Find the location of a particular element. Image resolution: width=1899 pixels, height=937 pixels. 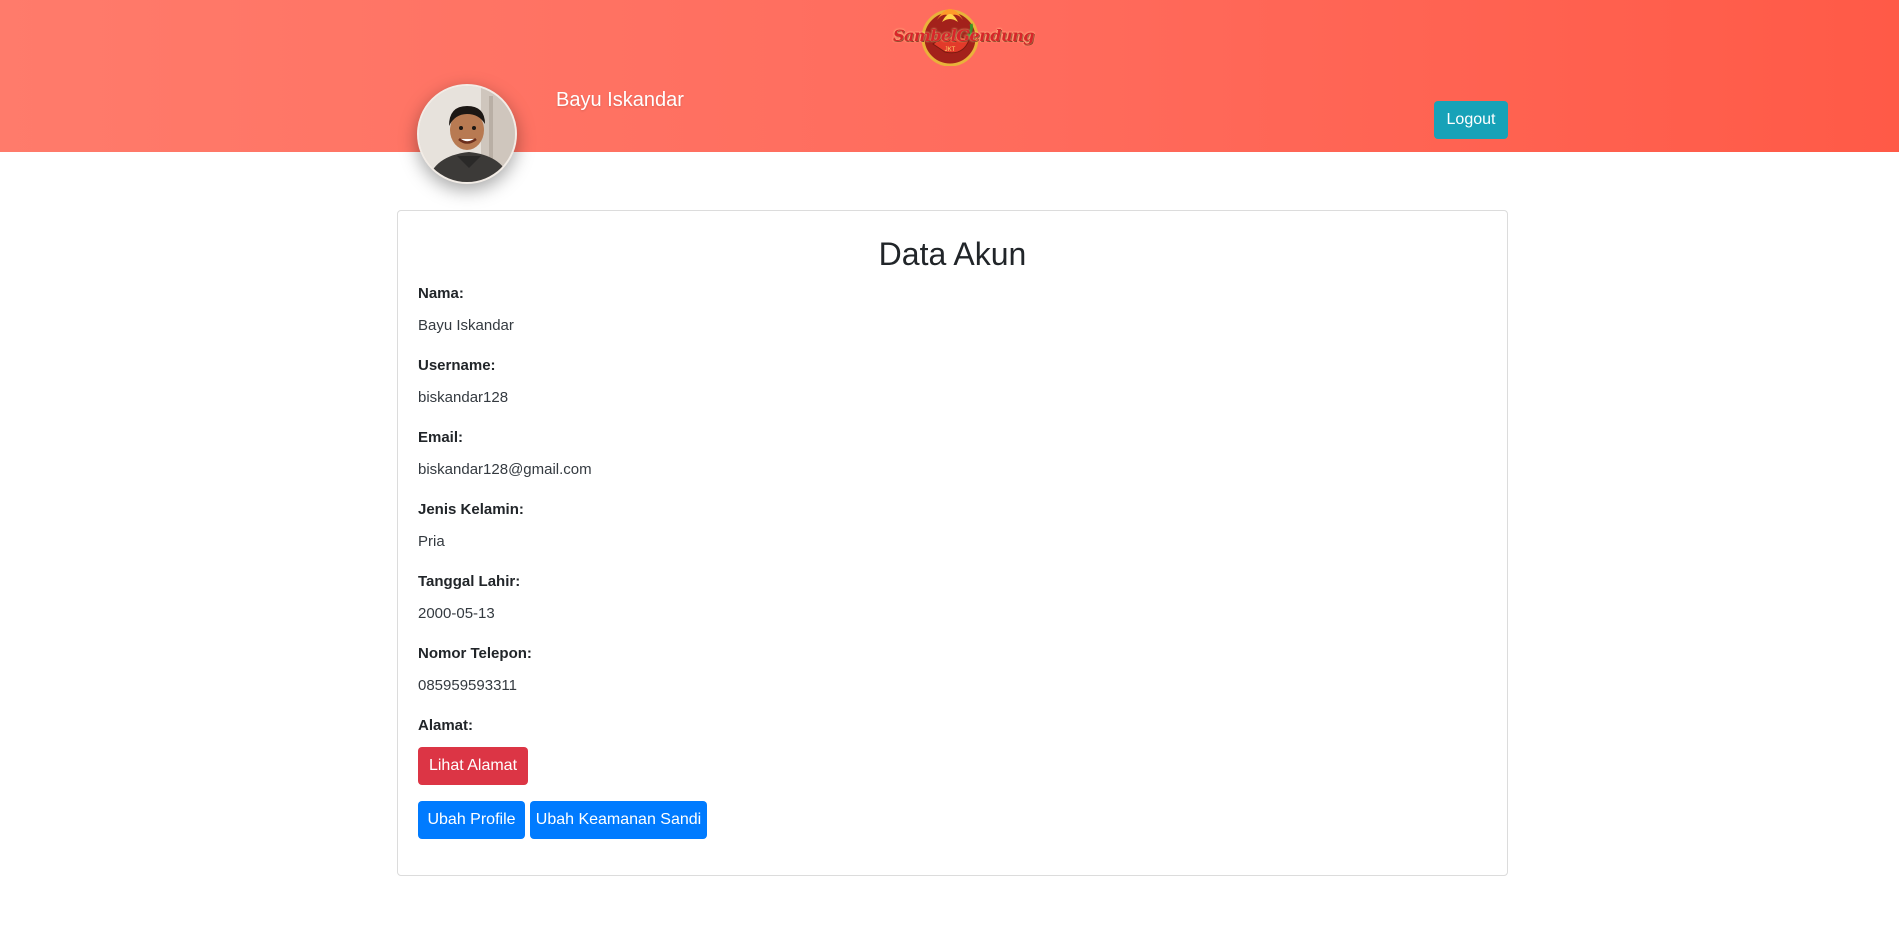

ubah-keamanan-sandi-button: Ubah Keamanan Sandi is located at coordinates (618, 820).